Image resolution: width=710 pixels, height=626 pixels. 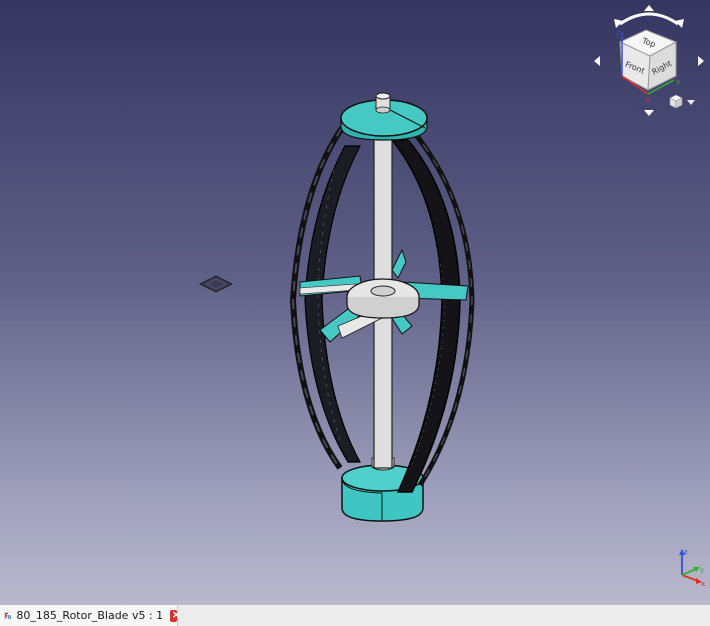 What do you see at coordinates (702, 570) in the screenshot?
I see `triad-y-label: y` at bounding box center [702, 570].